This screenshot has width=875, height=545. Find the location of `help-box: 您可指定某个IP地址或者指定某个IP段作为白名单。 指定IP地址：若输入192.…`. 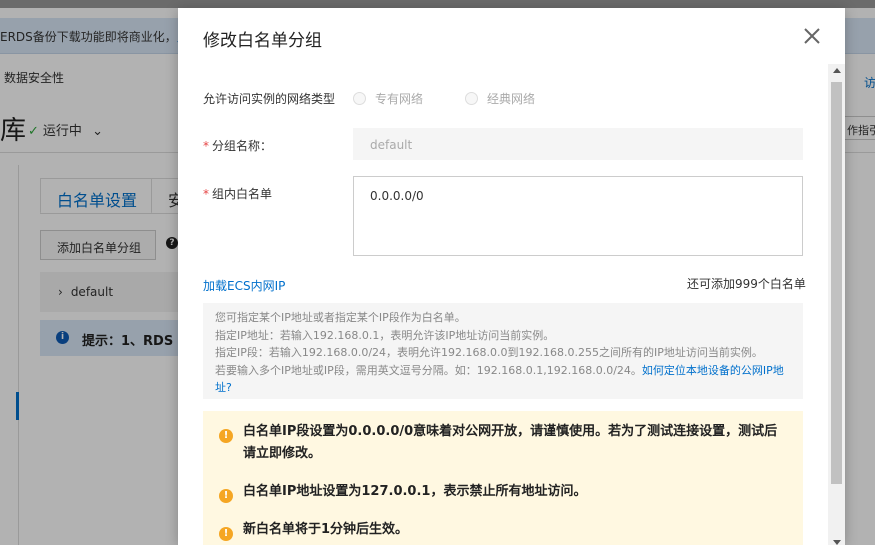

help-box: 您可指定某个IP地址或者指定某个IP段作为白名单。 指定IP地址：若输入192.… is located at coordinates (503, 351).